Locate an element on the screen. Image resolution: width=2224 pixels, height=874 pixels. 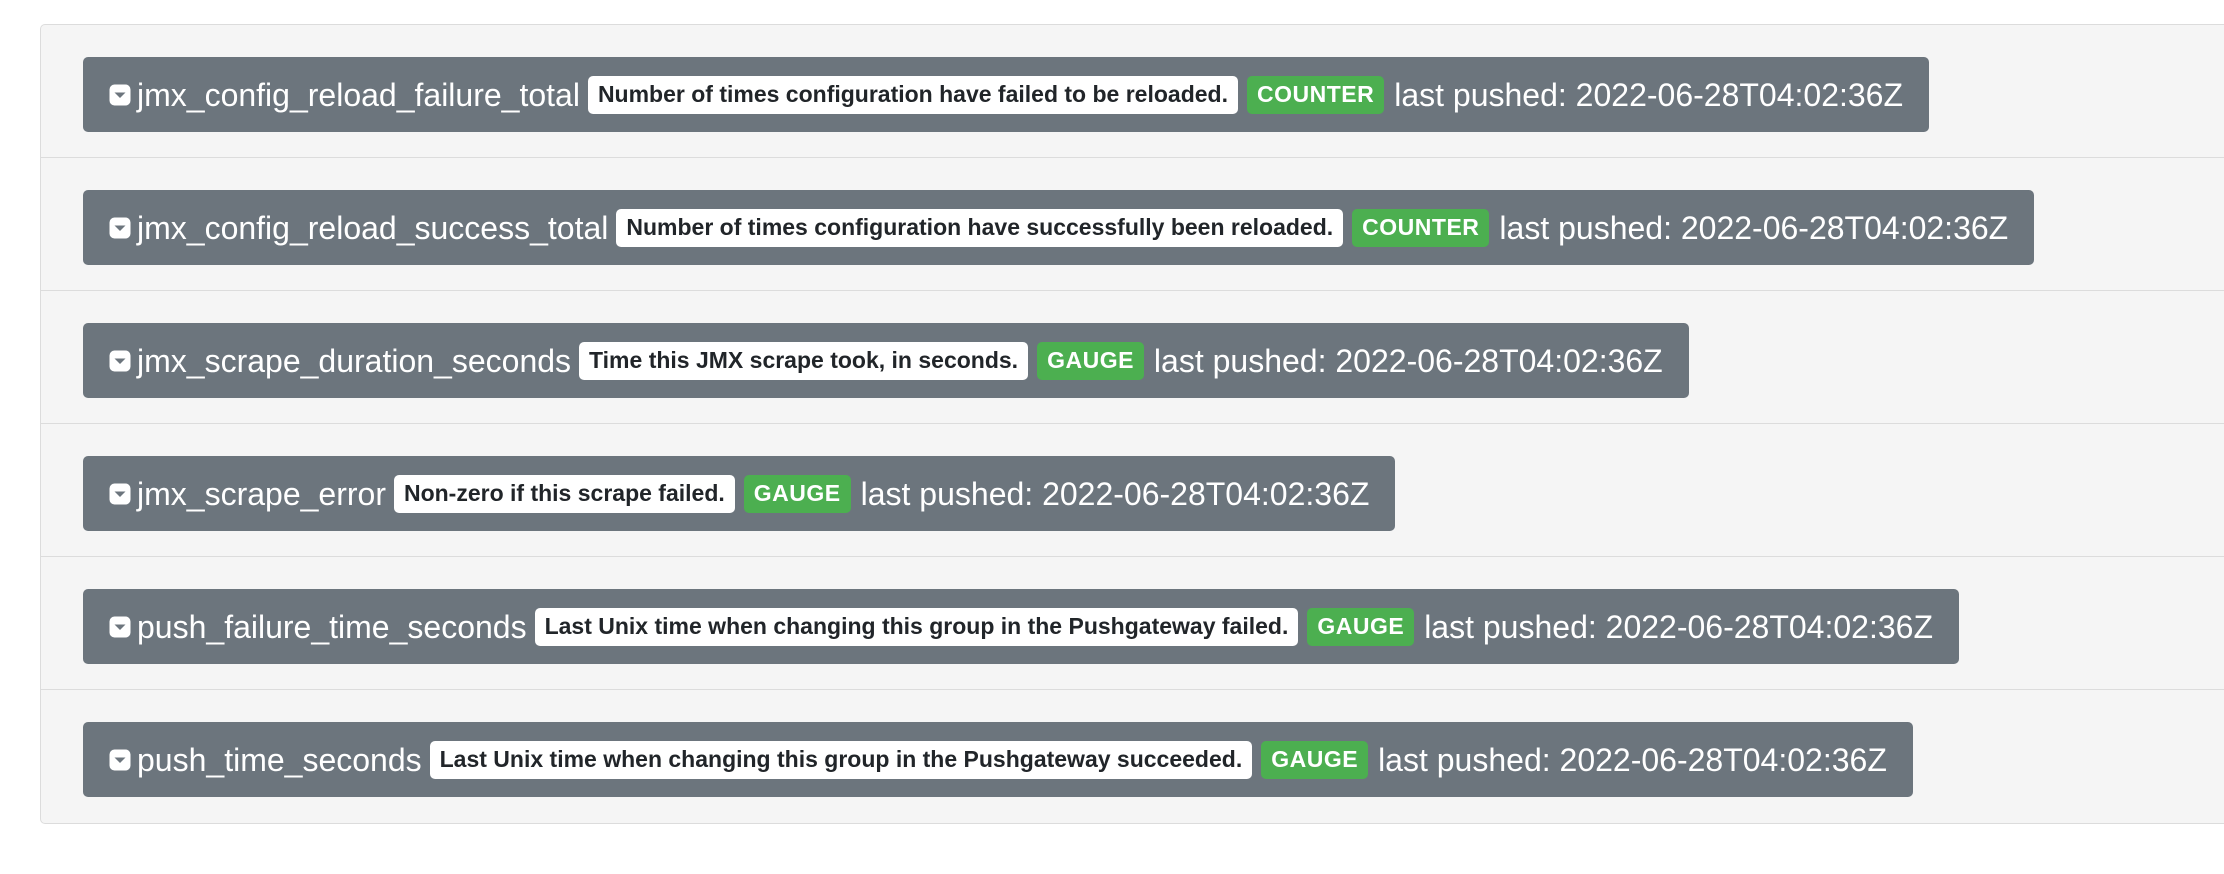
metric-help-badge: Non-zero if this scrape failed. is located at coordinates (564, 493).